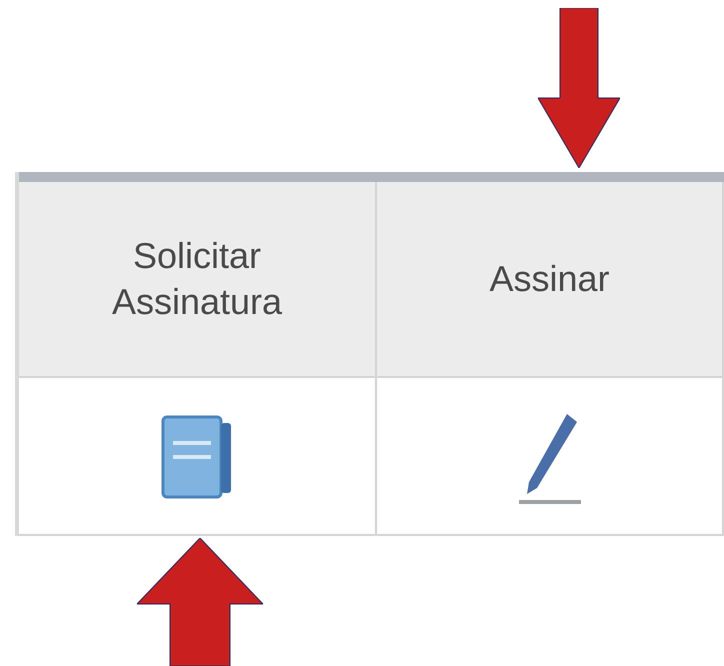 The image size is (724, 666). I want to click on column-header: Assinar, so click(549, 279).